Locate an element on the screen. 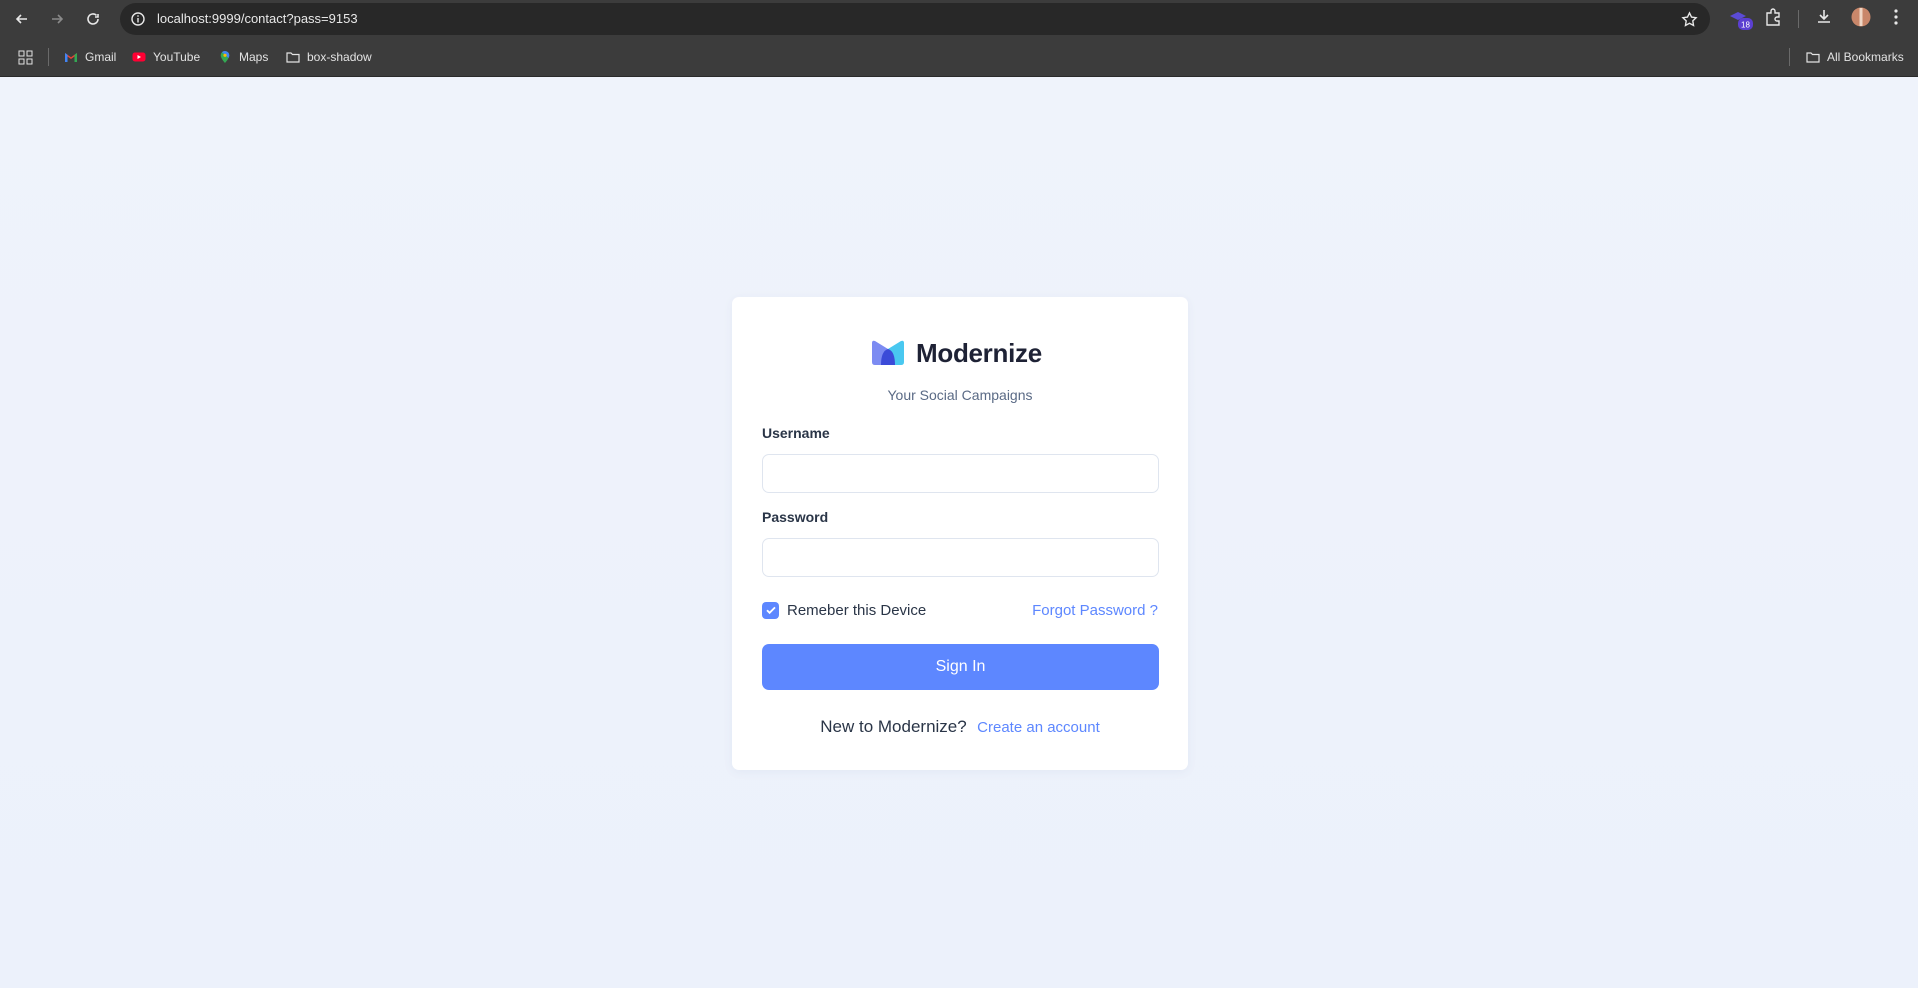 The width and height of the screenshot is (1918, 988). brand-name: Modernize is located at coordinates (979, 352).